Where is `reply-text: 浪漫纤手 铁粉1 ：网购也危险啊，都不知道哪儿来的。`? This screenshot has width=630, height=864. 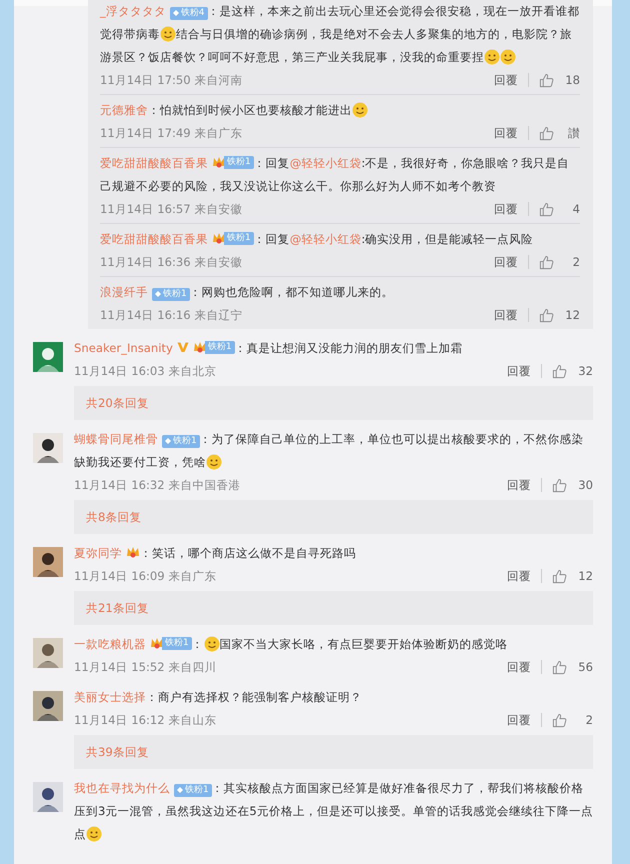 reply-text: 浪漫纤手 铁粉1 ：网购也危险啊，都不知道哪儿来的。 is located at coordinates (247, 293).